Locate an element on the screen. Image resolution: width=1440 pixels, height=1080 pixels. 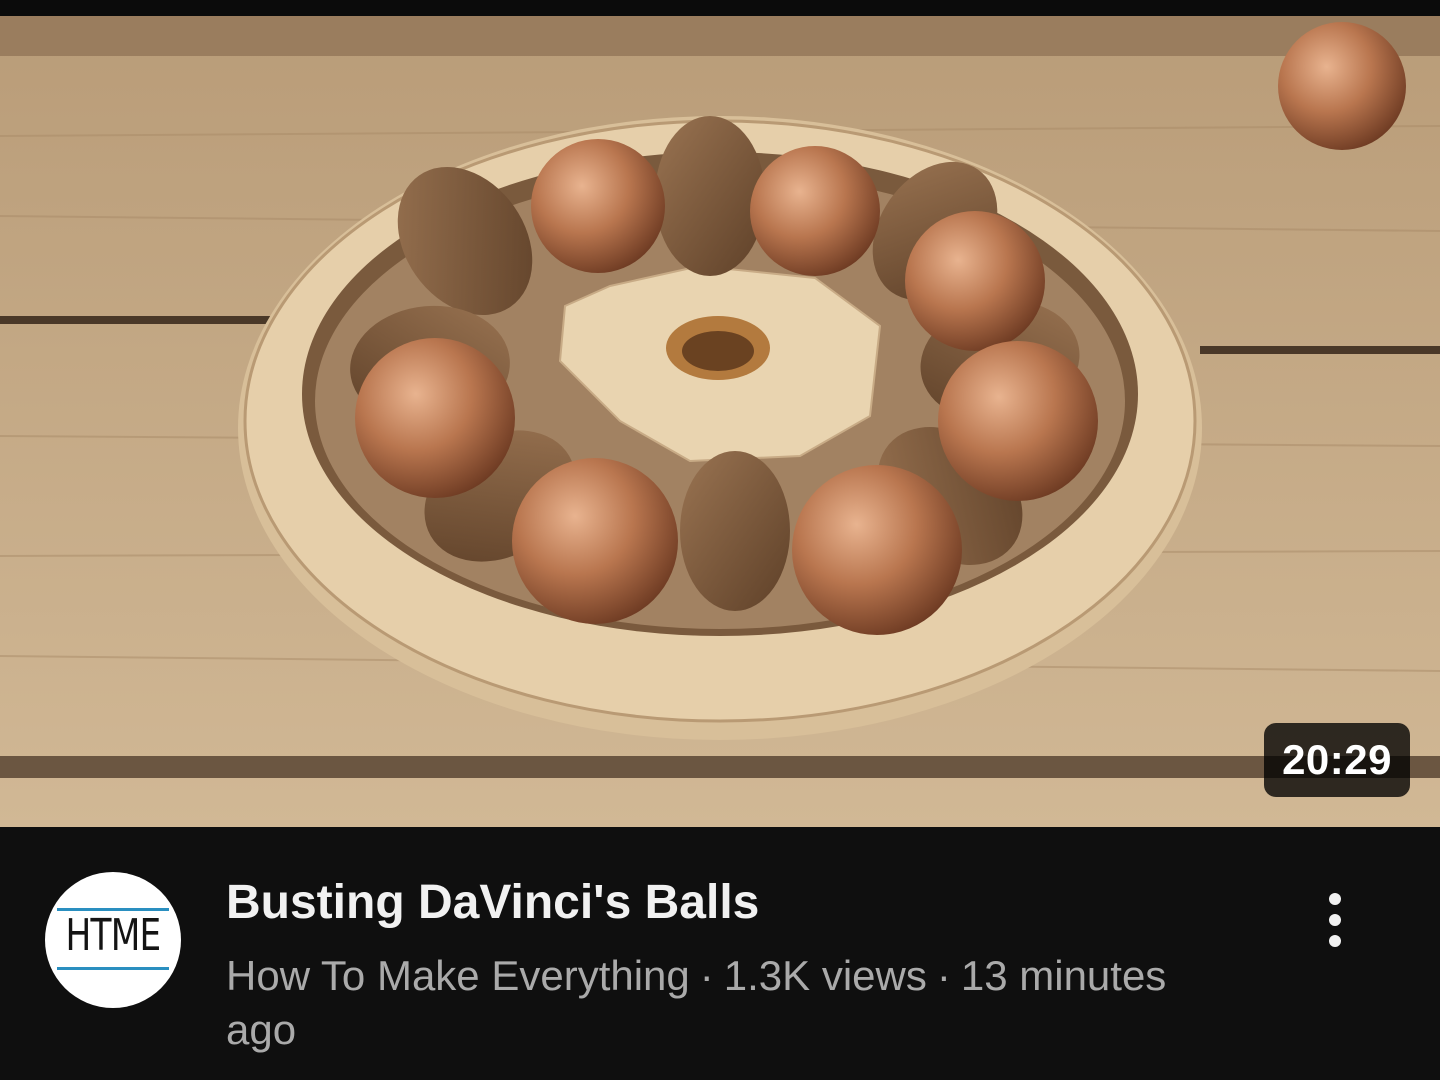
view-count: 1.3K views is located at coordinates (825, 975).